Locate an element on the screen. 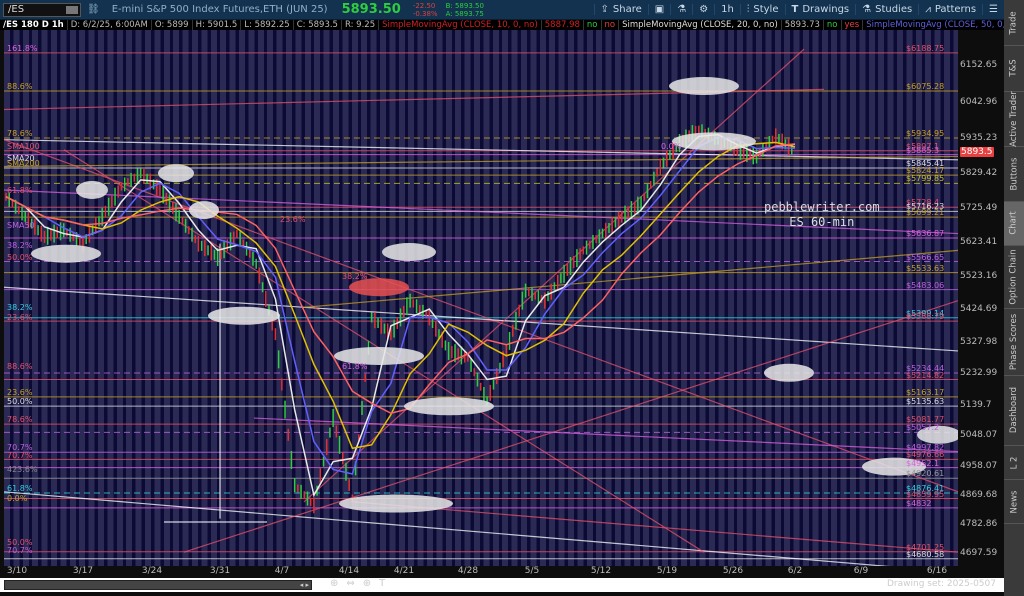 The height and width of the screenshot is (596, 1024). drawing-set: Drawing set: 2025-0507 is located at coordinates (941, 584).